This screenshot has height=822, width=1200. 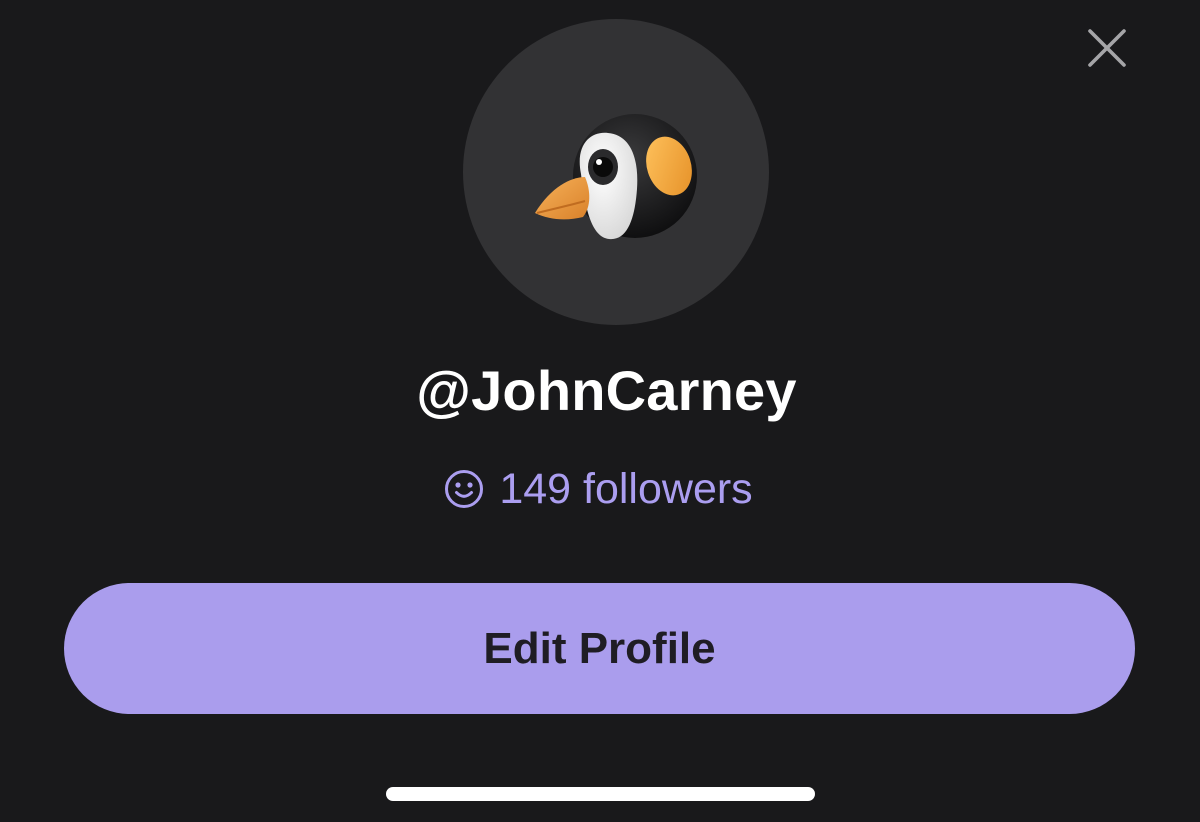 I want to click on home-indicator, so click(x=600, y=794).